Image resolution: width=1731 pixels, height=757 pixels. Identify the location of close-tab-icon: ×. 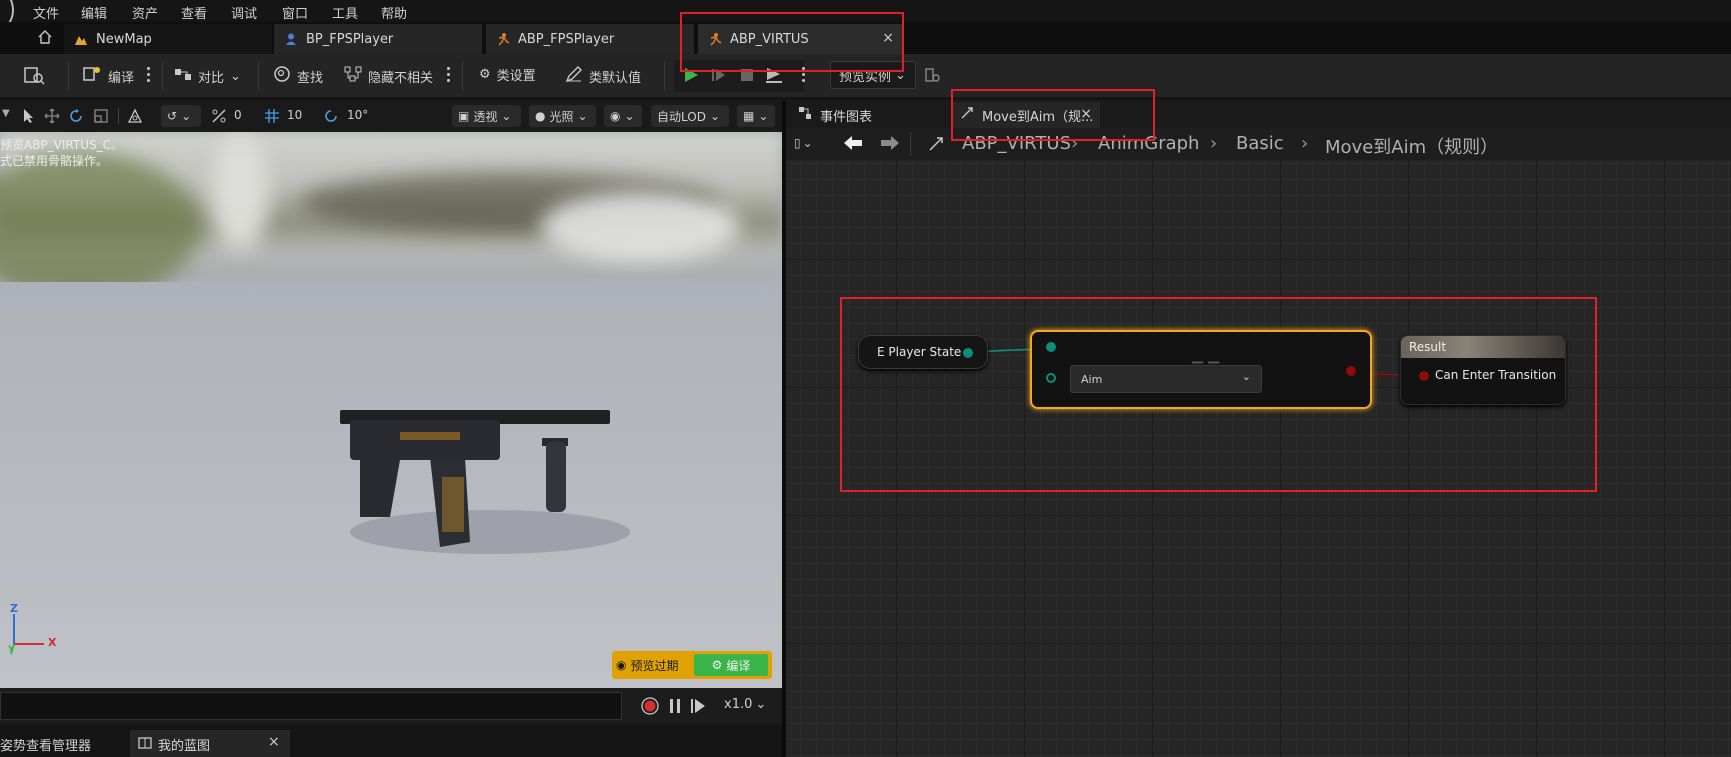
(274, 742).